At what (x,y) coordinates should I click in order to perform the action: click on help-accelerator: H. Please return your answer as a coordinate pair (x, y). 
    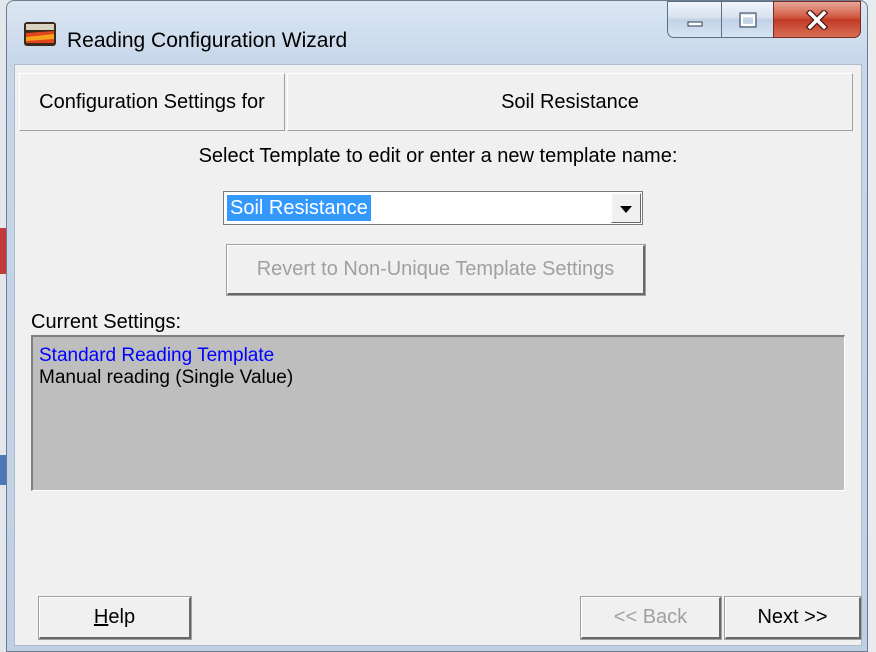
    Looking at the image, I should click on (101, 617).